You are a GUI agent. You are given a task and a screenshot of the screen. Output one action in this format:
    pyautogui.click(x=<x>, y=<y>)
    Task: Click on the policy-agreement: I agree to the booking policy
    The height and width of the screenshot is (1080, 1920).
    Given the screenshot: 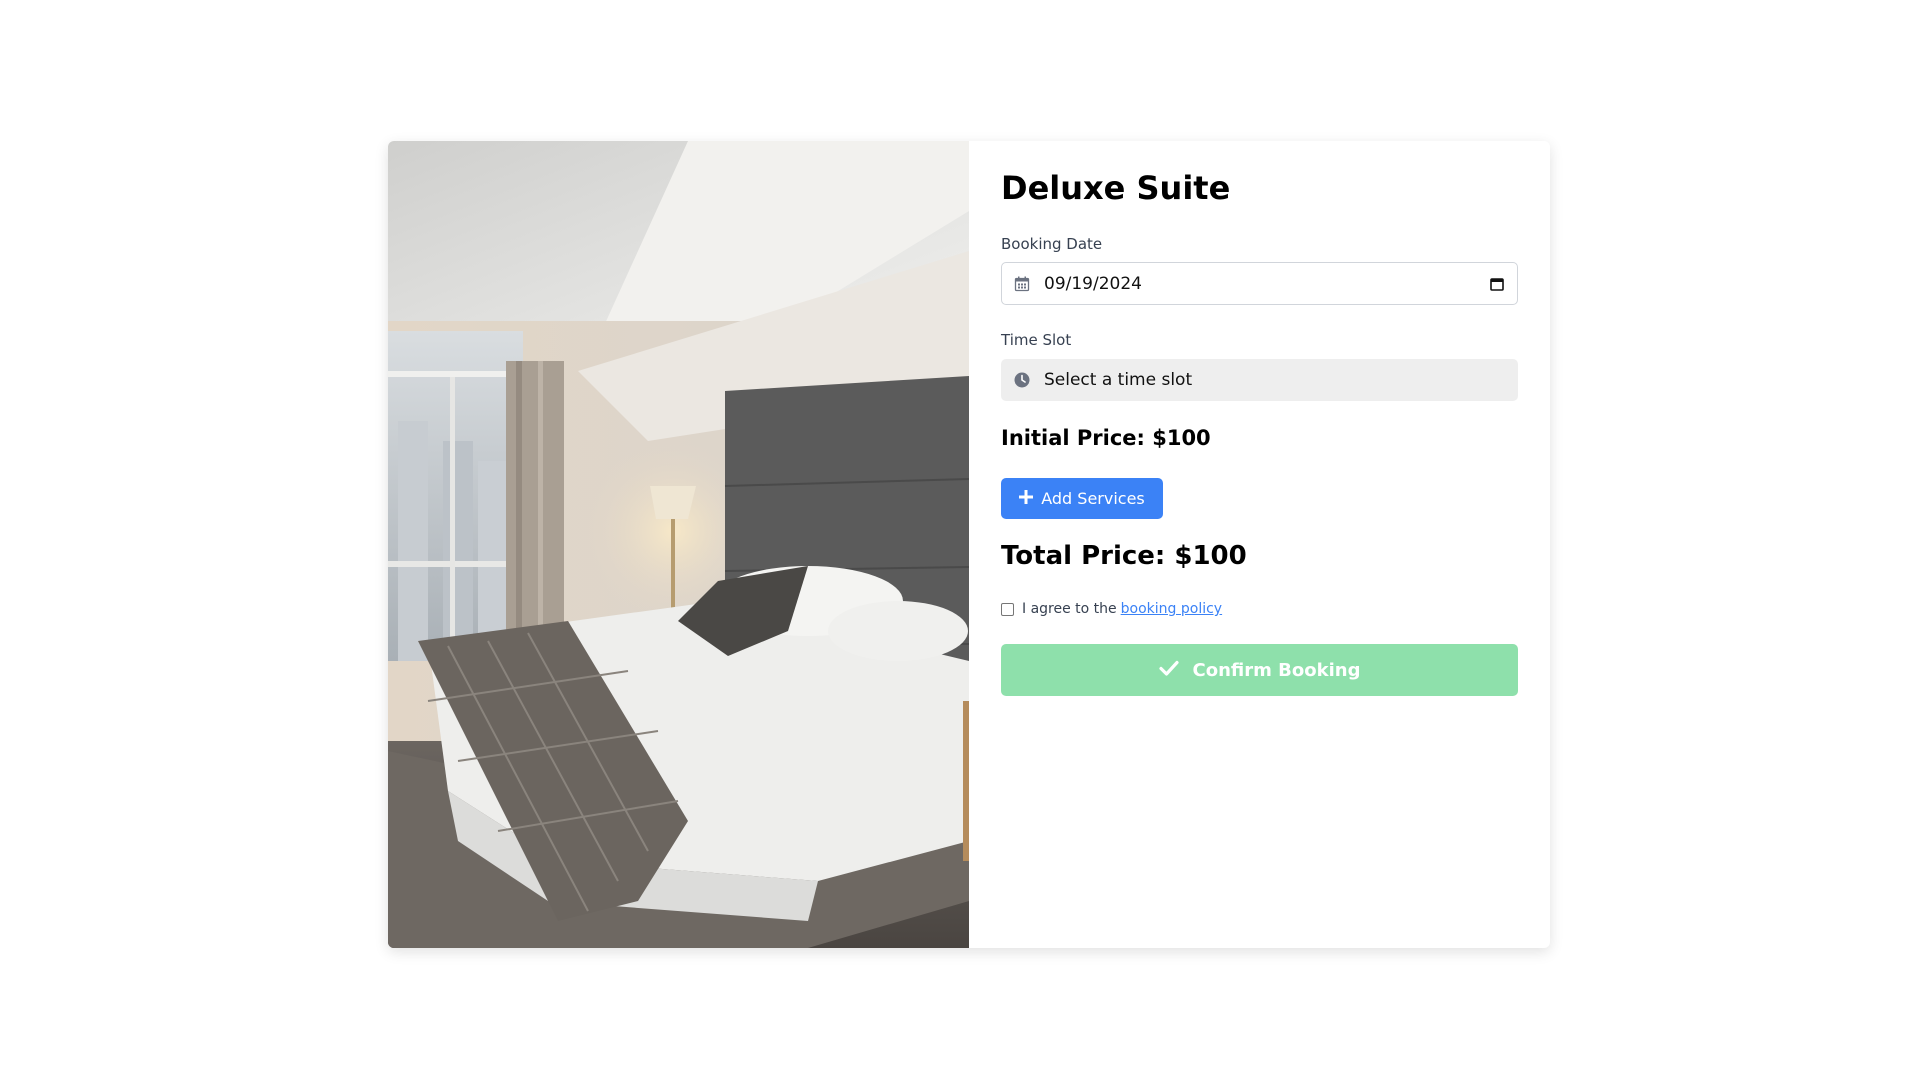 What is the action you would take?
    pyautogui.click(x=1111, y=609)
    